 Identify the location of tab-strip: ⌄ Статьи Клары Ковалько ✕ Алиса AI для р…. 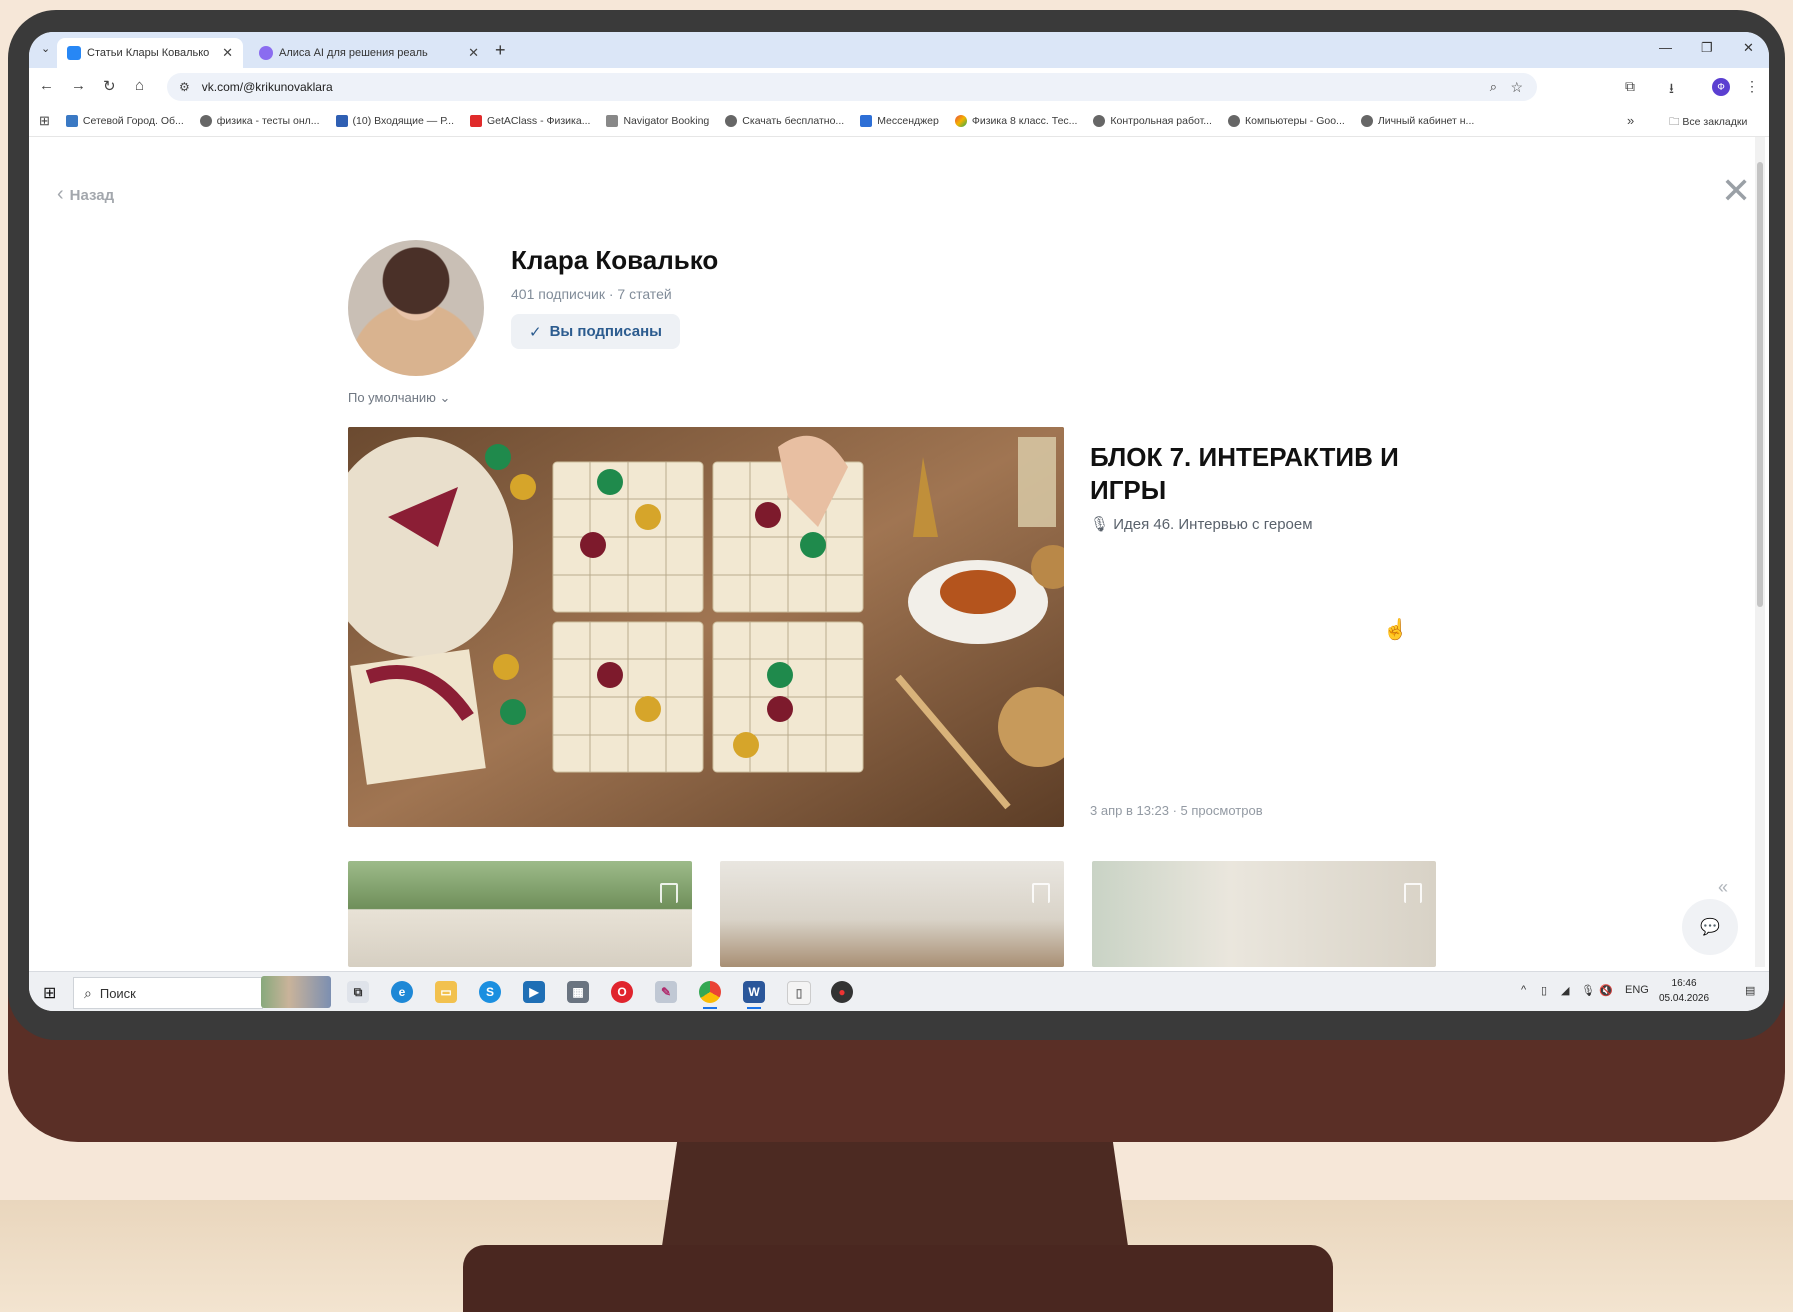
(899, 50).